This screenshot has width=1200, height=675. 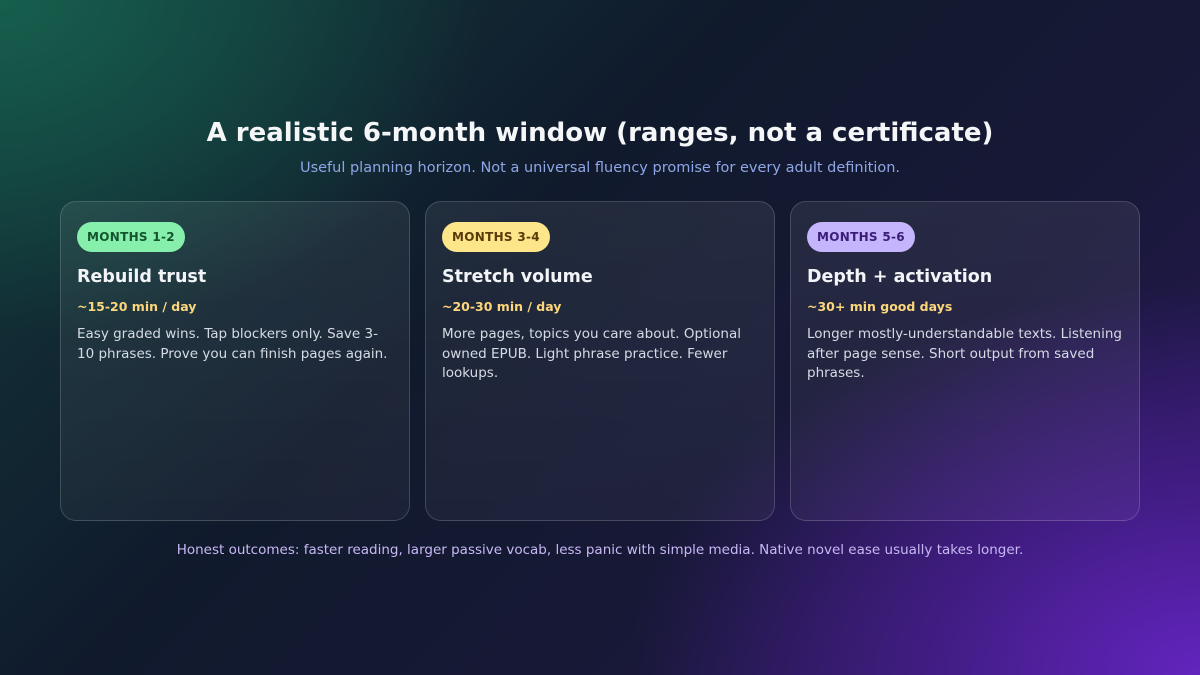 I want to click on phase-badge: MONTHS 3-4, so click(x=496, y=237).